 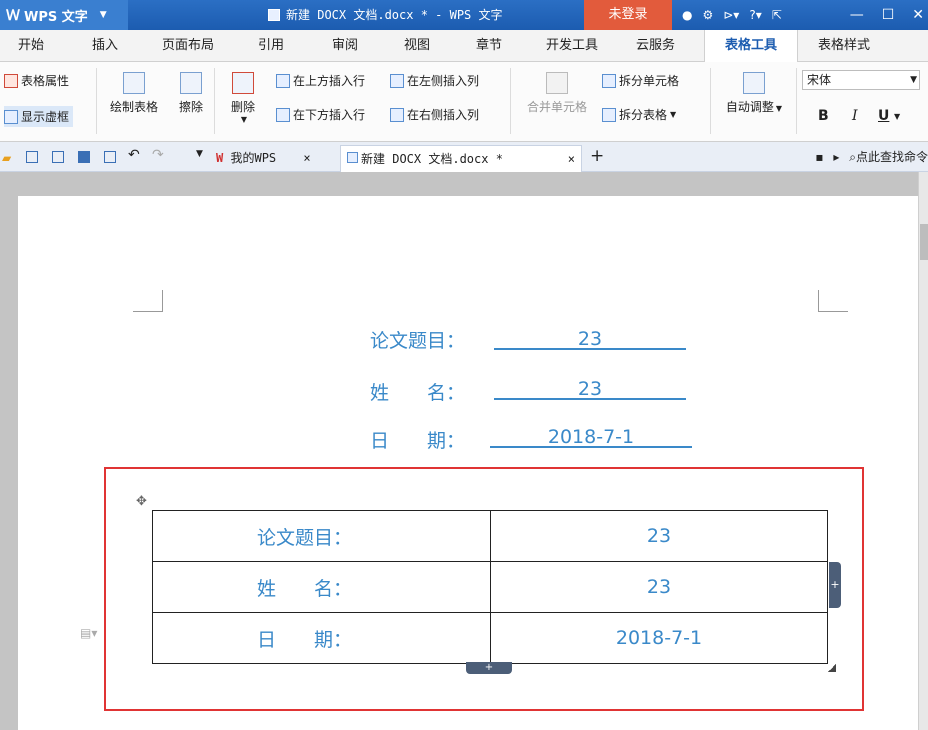 I want to click on tab-chapter: 章节, so click(x=489, y=46).